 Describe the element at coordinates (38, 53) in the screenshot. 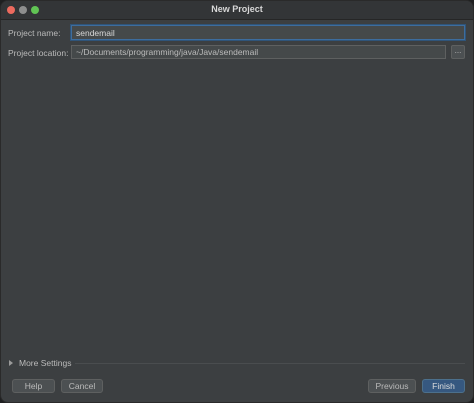

I see `project-location-label: Project location:` at that location.